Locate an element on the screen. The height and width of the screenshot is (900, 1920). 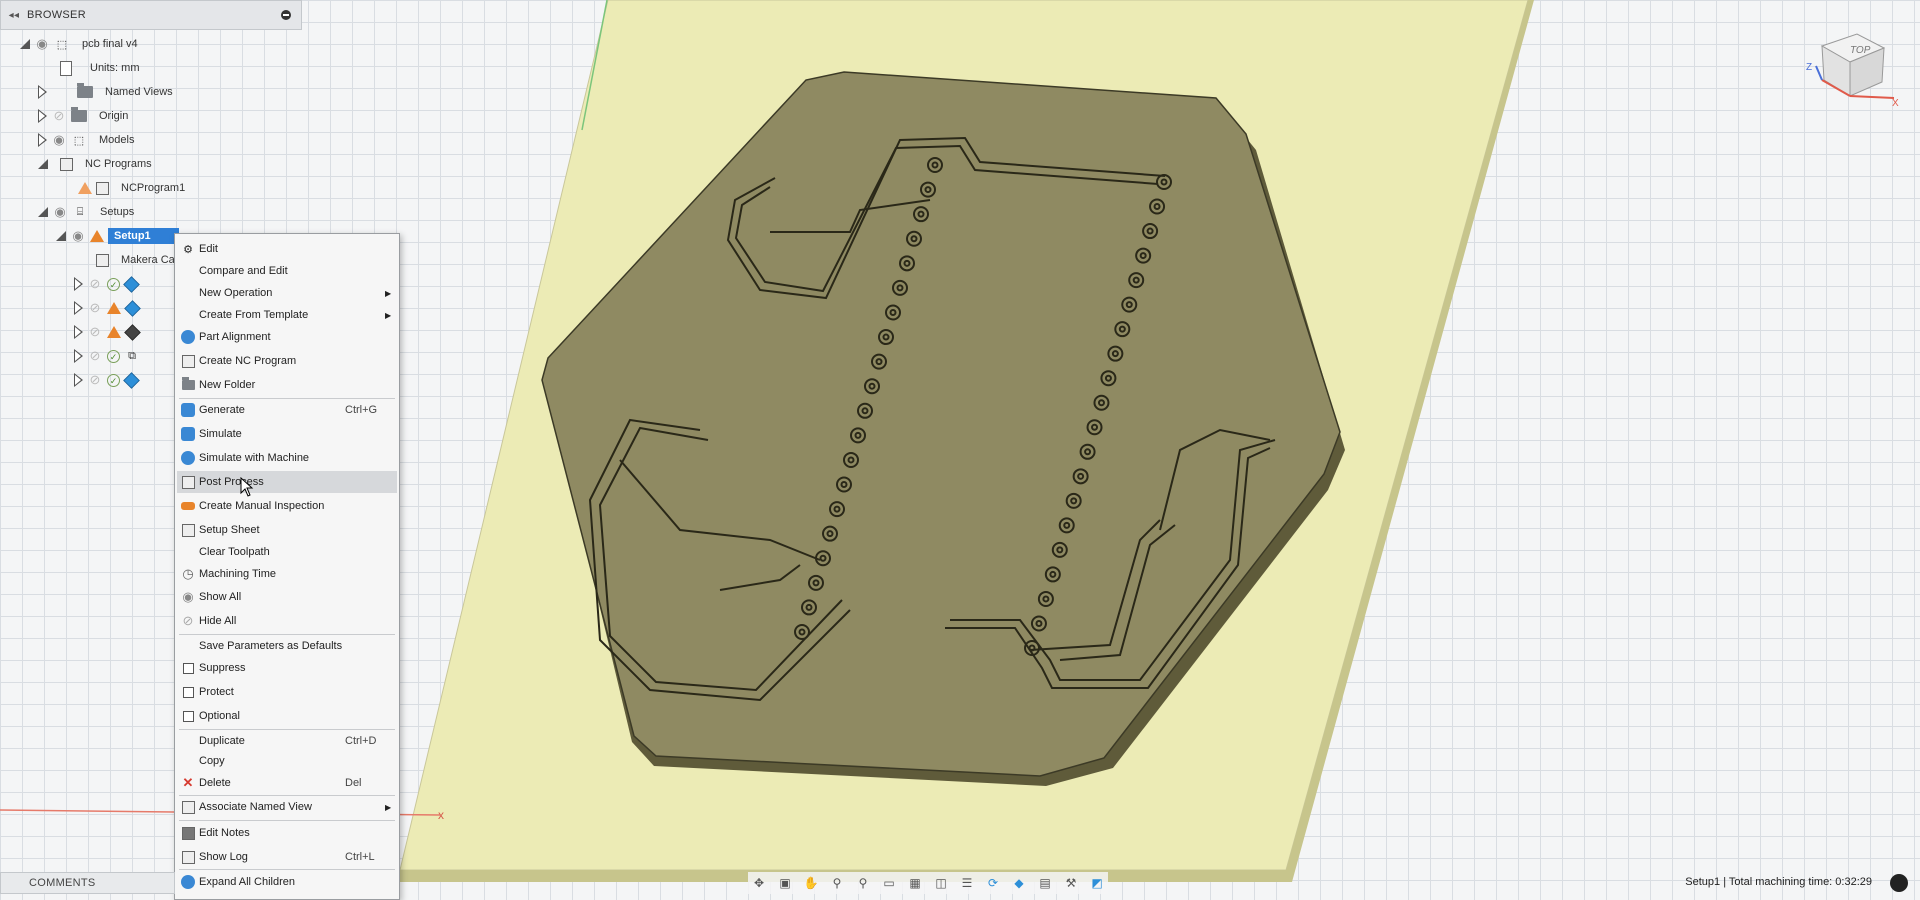
zoom-icon: ⚲ is located at coordinates (837, 883).